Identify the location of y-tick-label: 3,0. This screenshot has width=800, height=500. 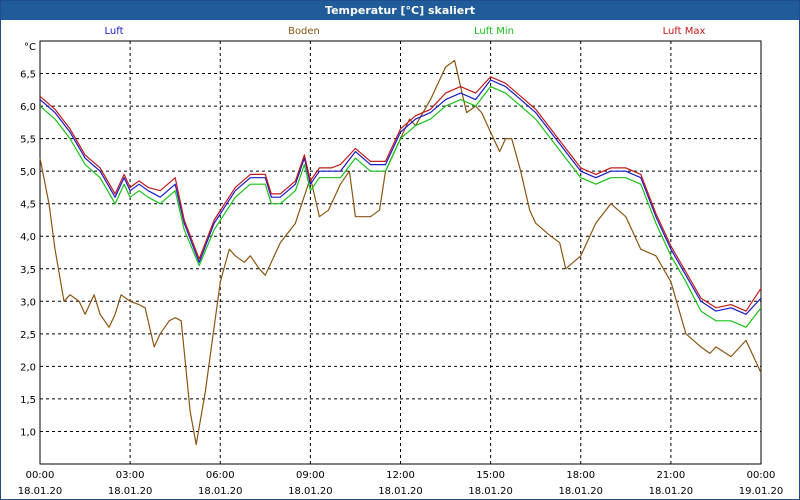
(28, 302).